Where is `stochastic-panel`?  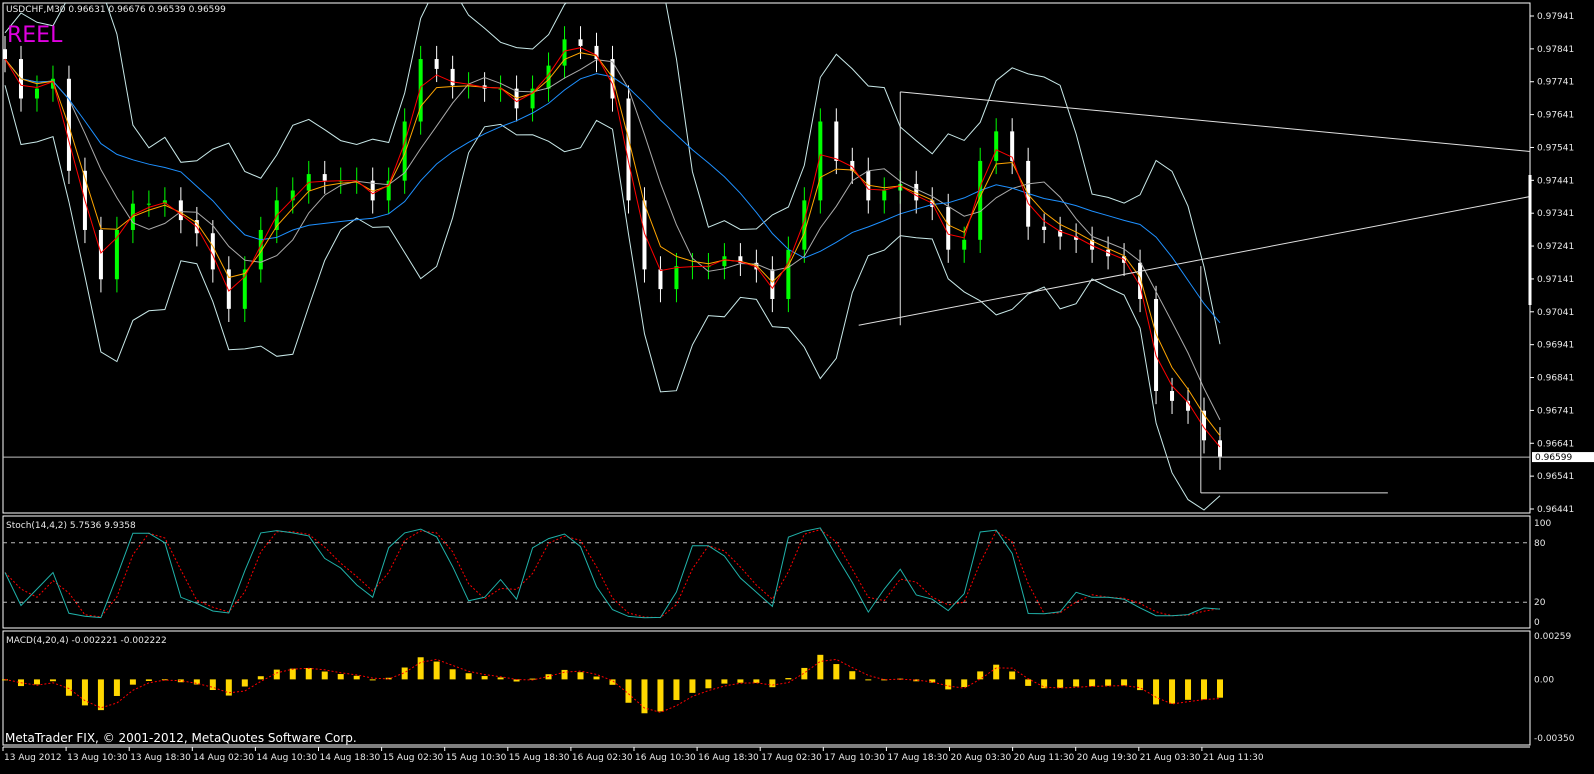 stochastic-panel is located at coordinates (766, 572).